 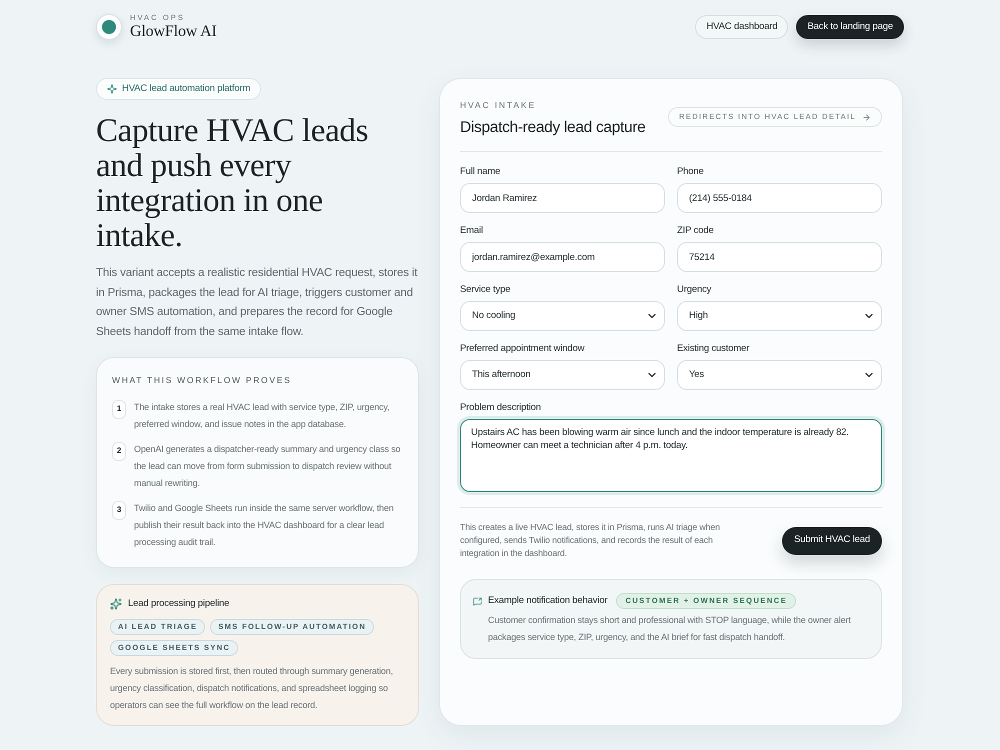 What do you see at coordinates (112, 89) in the screenshot?
I see `sparkle-icon` at bounding box center [112, 89].